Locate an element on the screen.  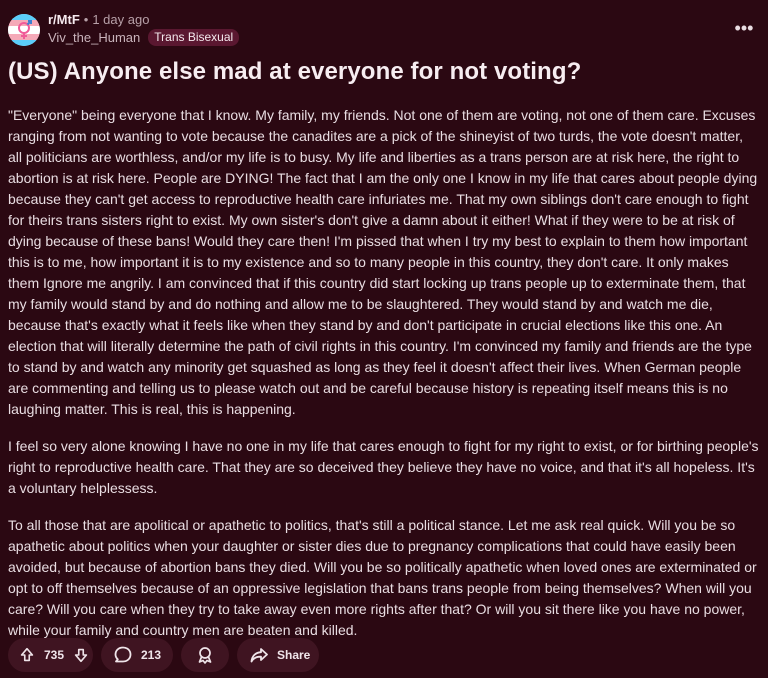
post-actions: 735 213 Share is located at coordinates (163, 655).